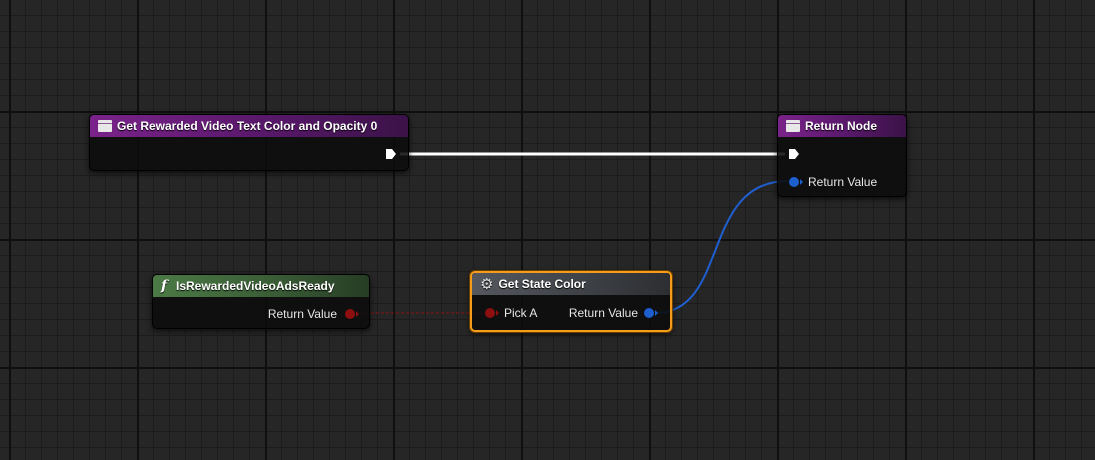  What do you see at coordinates (842, 155) in the screenshot?
I see `return-node: Return Node Return Value` at bounding box center [842, 155].